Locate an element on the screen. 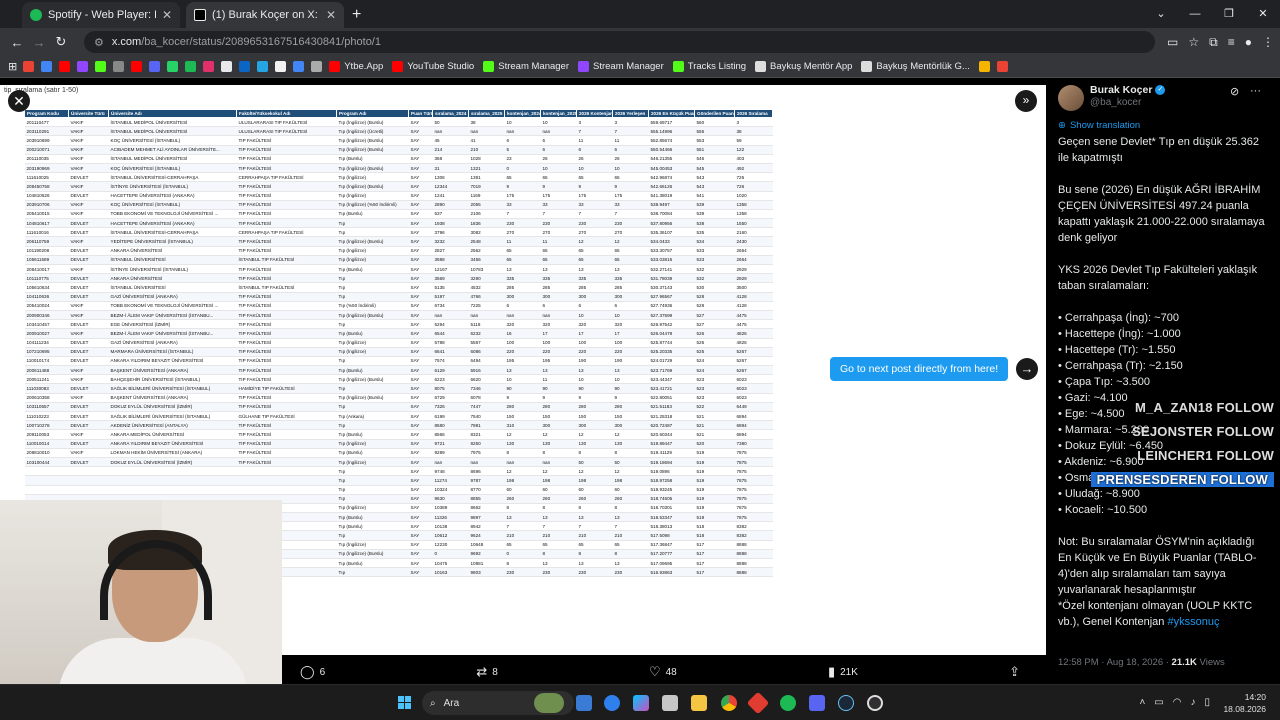 The image size is (1280, 720). close-viewer-button: ✕ is located at coordinates (19, 101).